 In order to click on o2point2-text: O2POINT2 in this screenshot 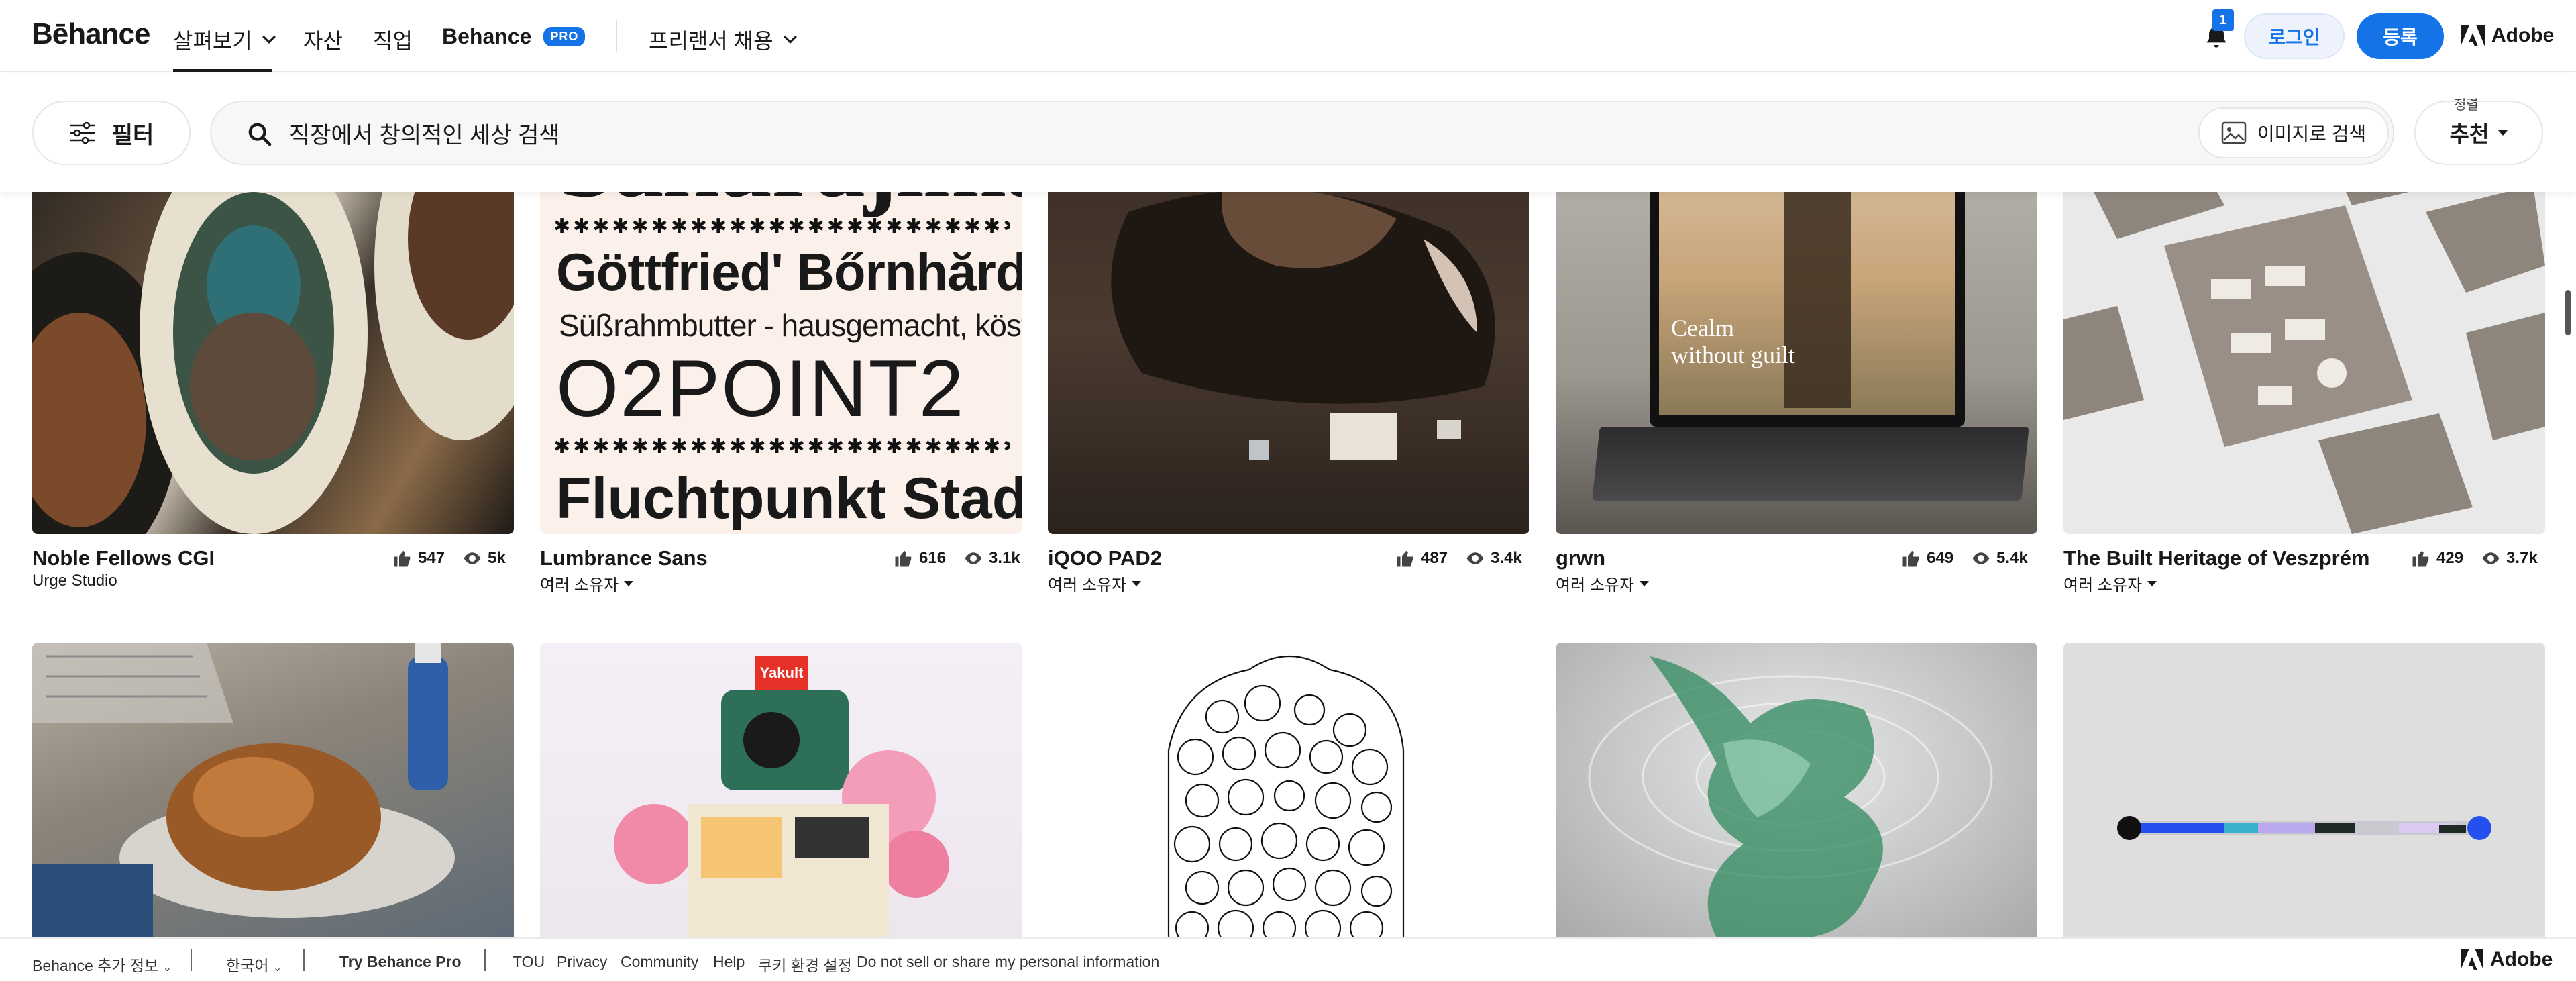, I will do `click(760, 388)`.